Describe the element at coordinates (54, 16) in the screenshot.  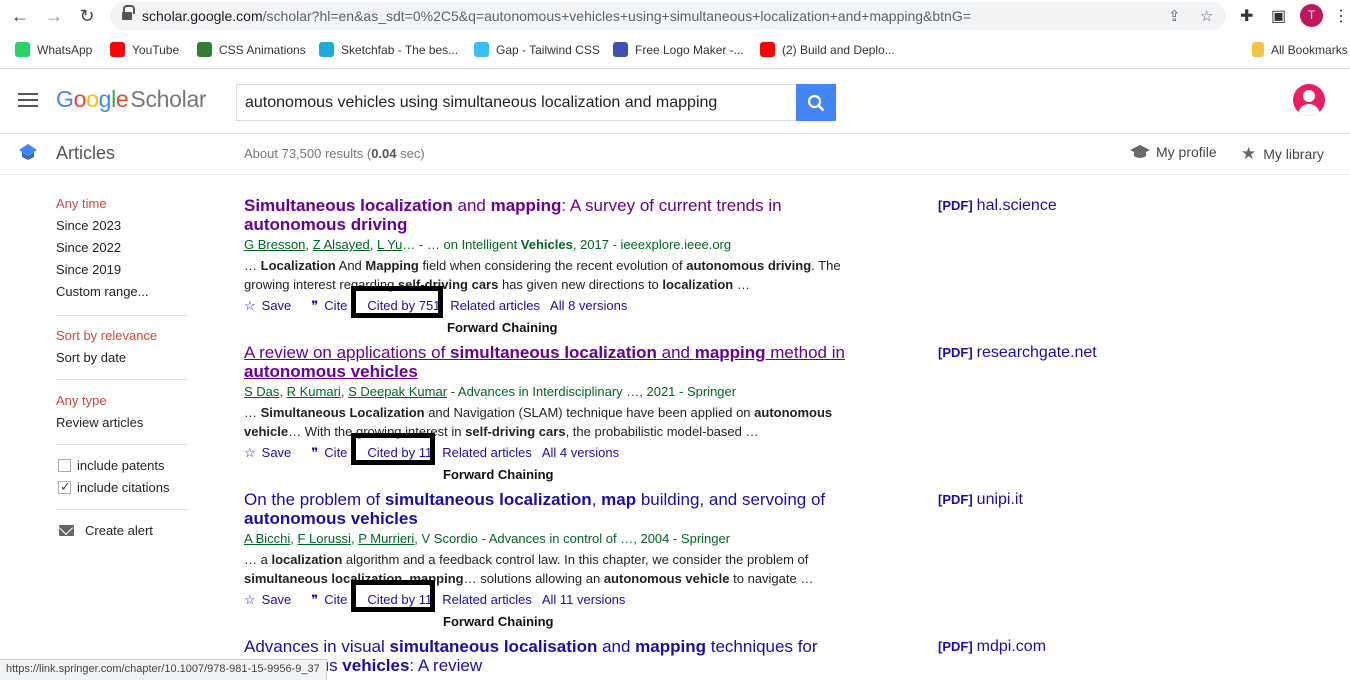
I see `forward-arrow-icon: →` at that location.